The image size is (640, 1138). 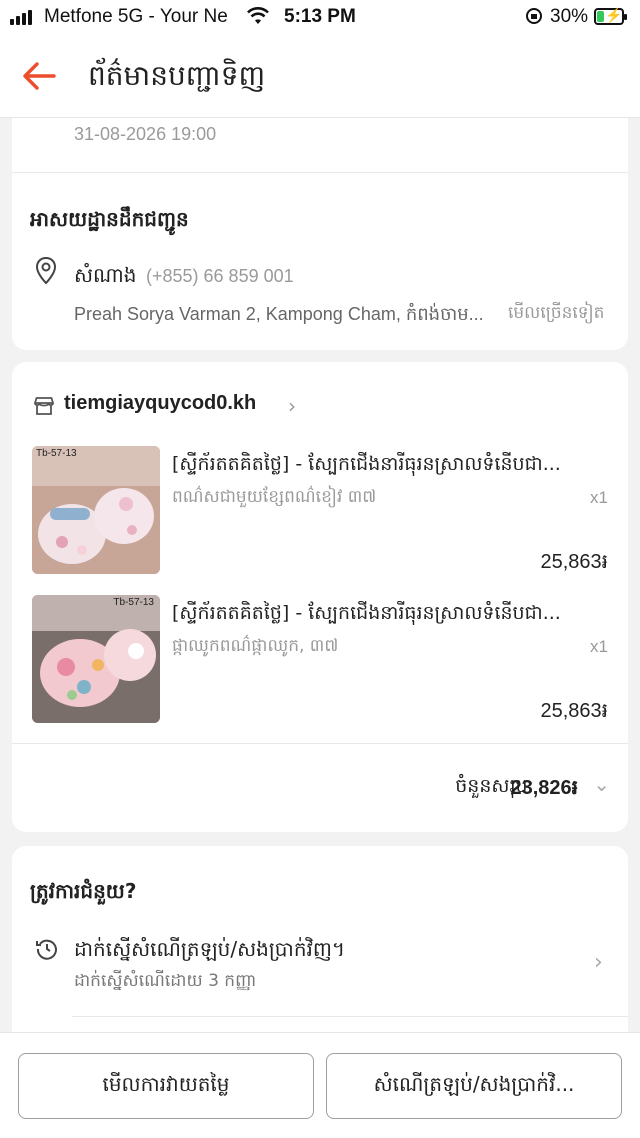 What do you see at coordinates (320, 792) in the screenshot?
I see `order-total-row: ចំនួនសរុប: 23,826៛ ⌄` at bounding box center [320, 792].